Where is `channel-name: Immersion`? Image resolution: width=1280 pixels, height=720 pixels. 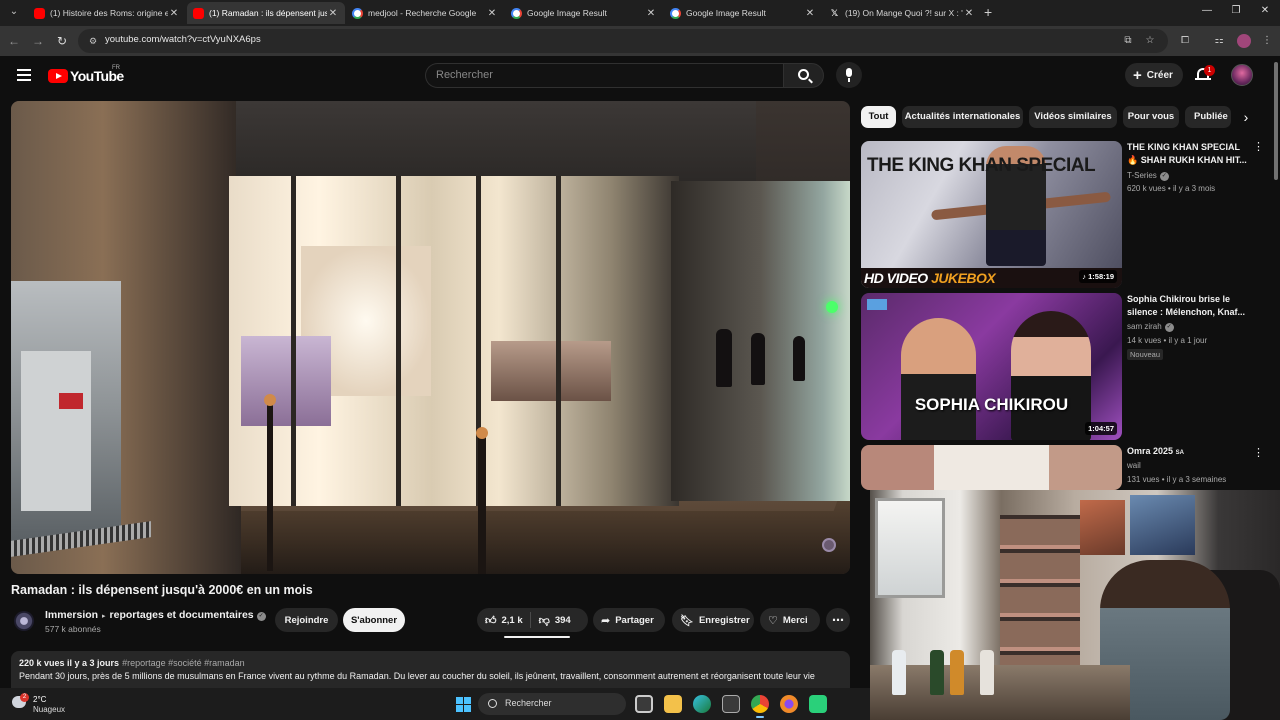
channel-name: Immersion is located at coordinates (71, 615).